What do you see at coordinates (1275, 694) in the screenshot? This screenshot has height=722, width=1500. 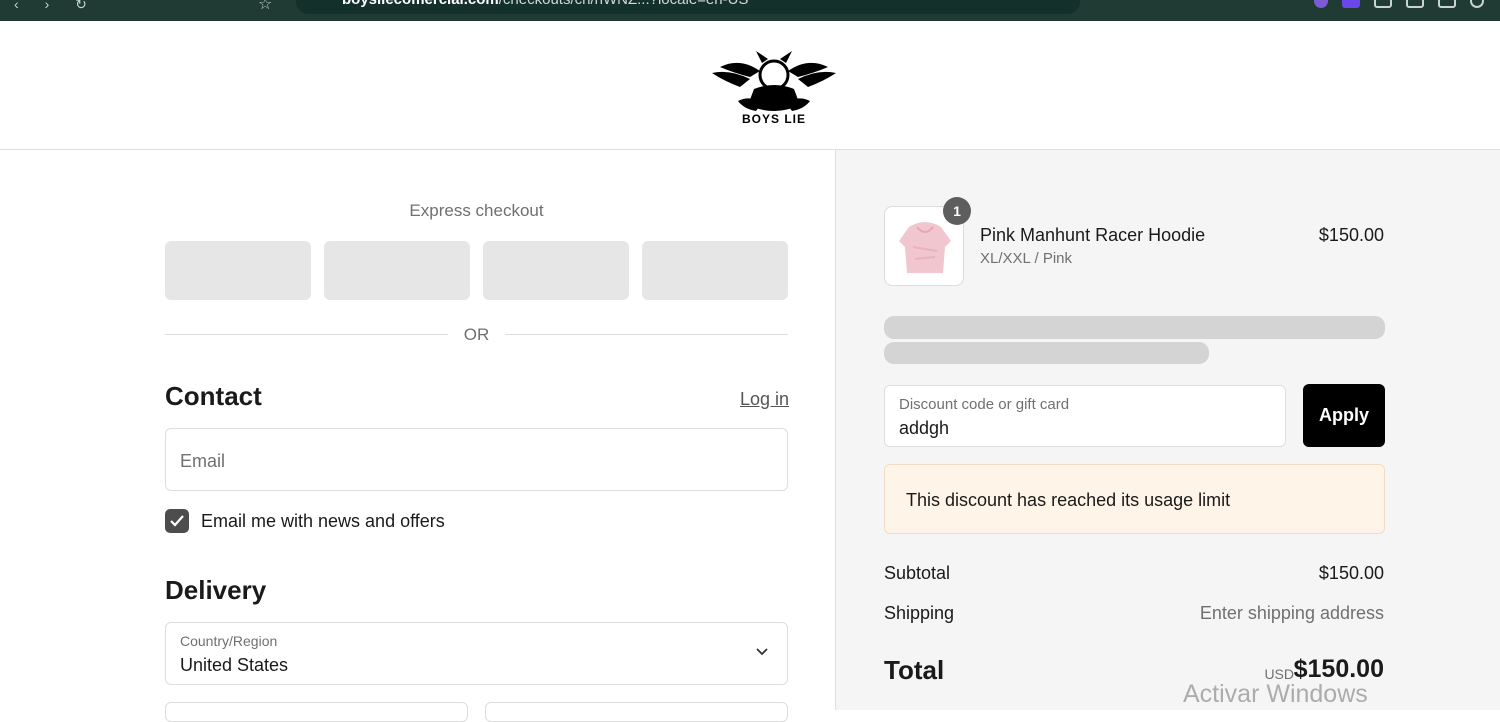 I see `windows-activation-watermark: Activar Windows` at bounding box center [1275, 694].